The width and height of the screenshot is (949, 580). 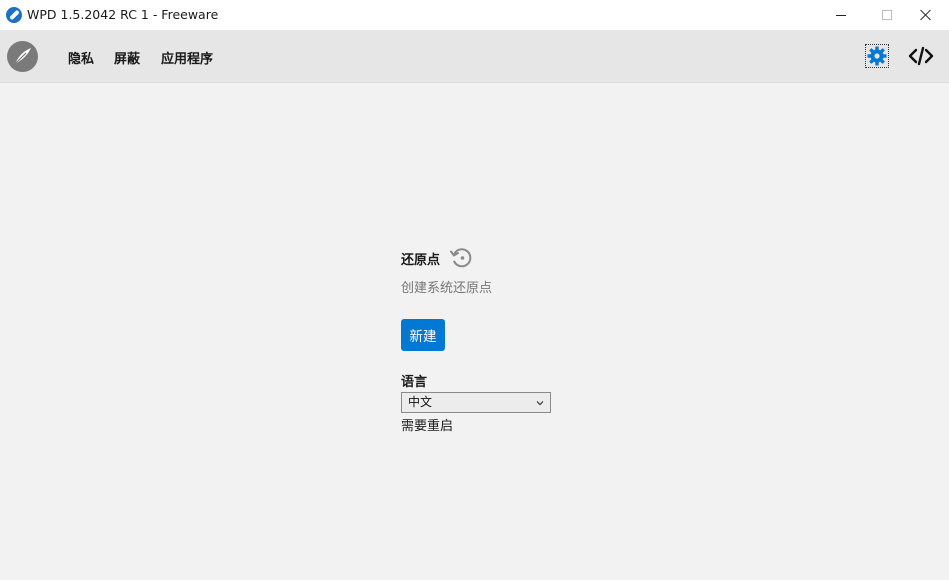 I want to click on toolbar: 隐私 屏蔽 应用程序, so click(x=474, y=56).